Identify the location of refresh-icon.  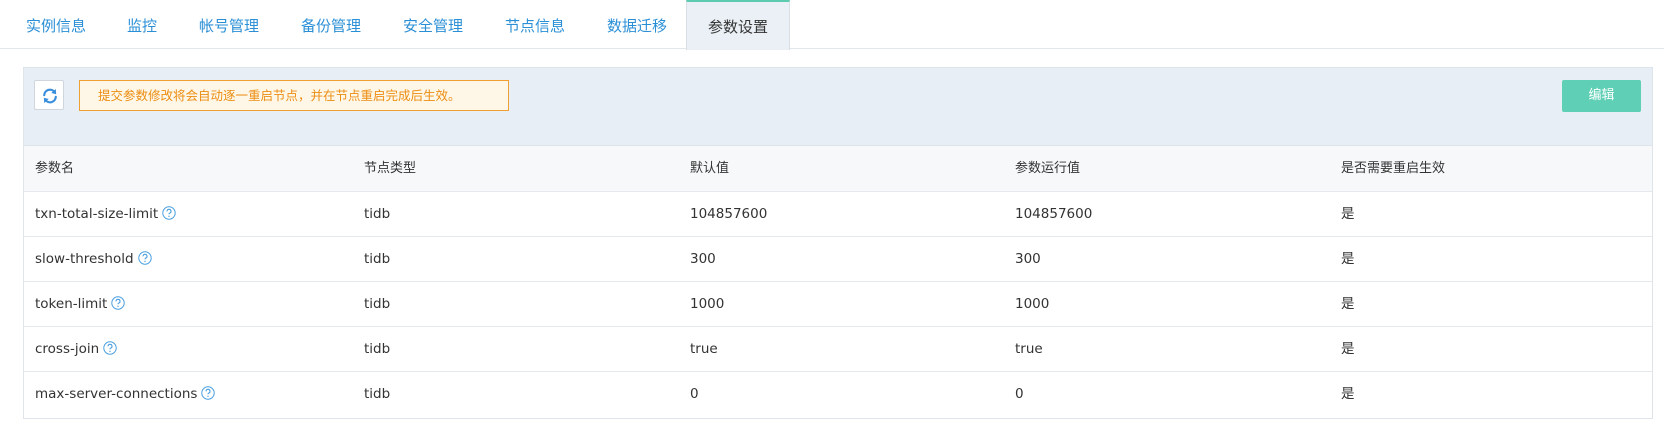
(50, 96).